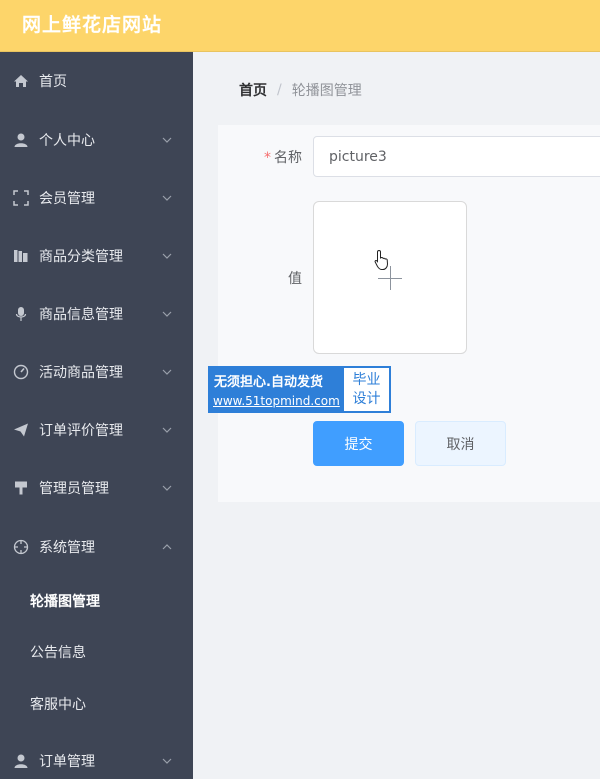 The width and height of the screenshot is (600, 779). I want to click on watermark-right-line2: 设计, so click(366, 399).